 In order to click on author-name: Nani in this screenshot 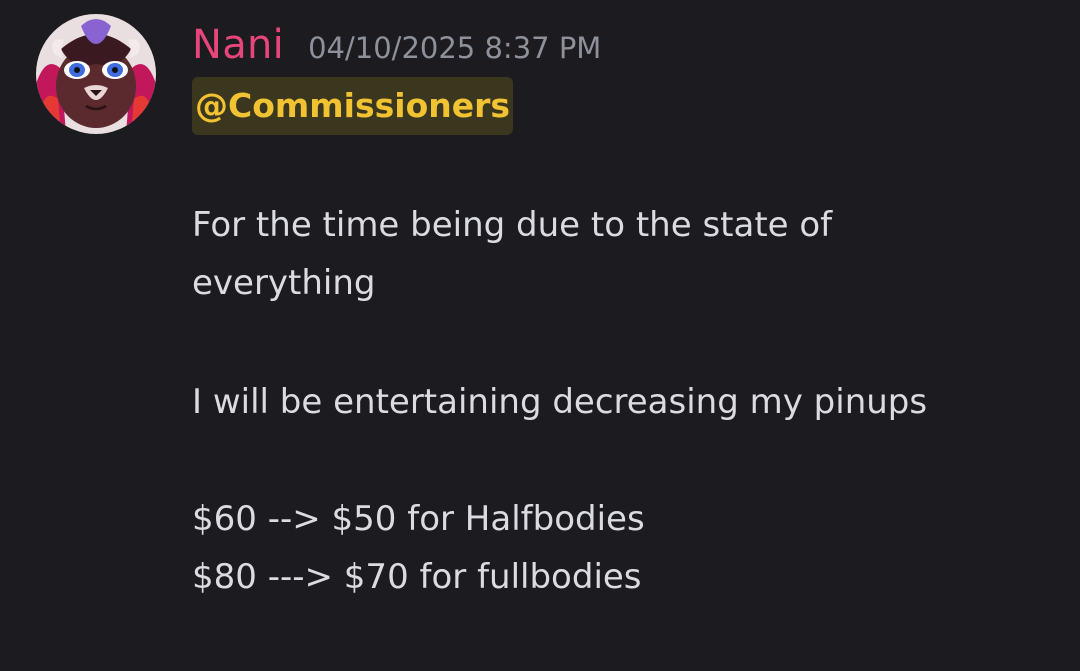, I will do `click(238, 45)`.